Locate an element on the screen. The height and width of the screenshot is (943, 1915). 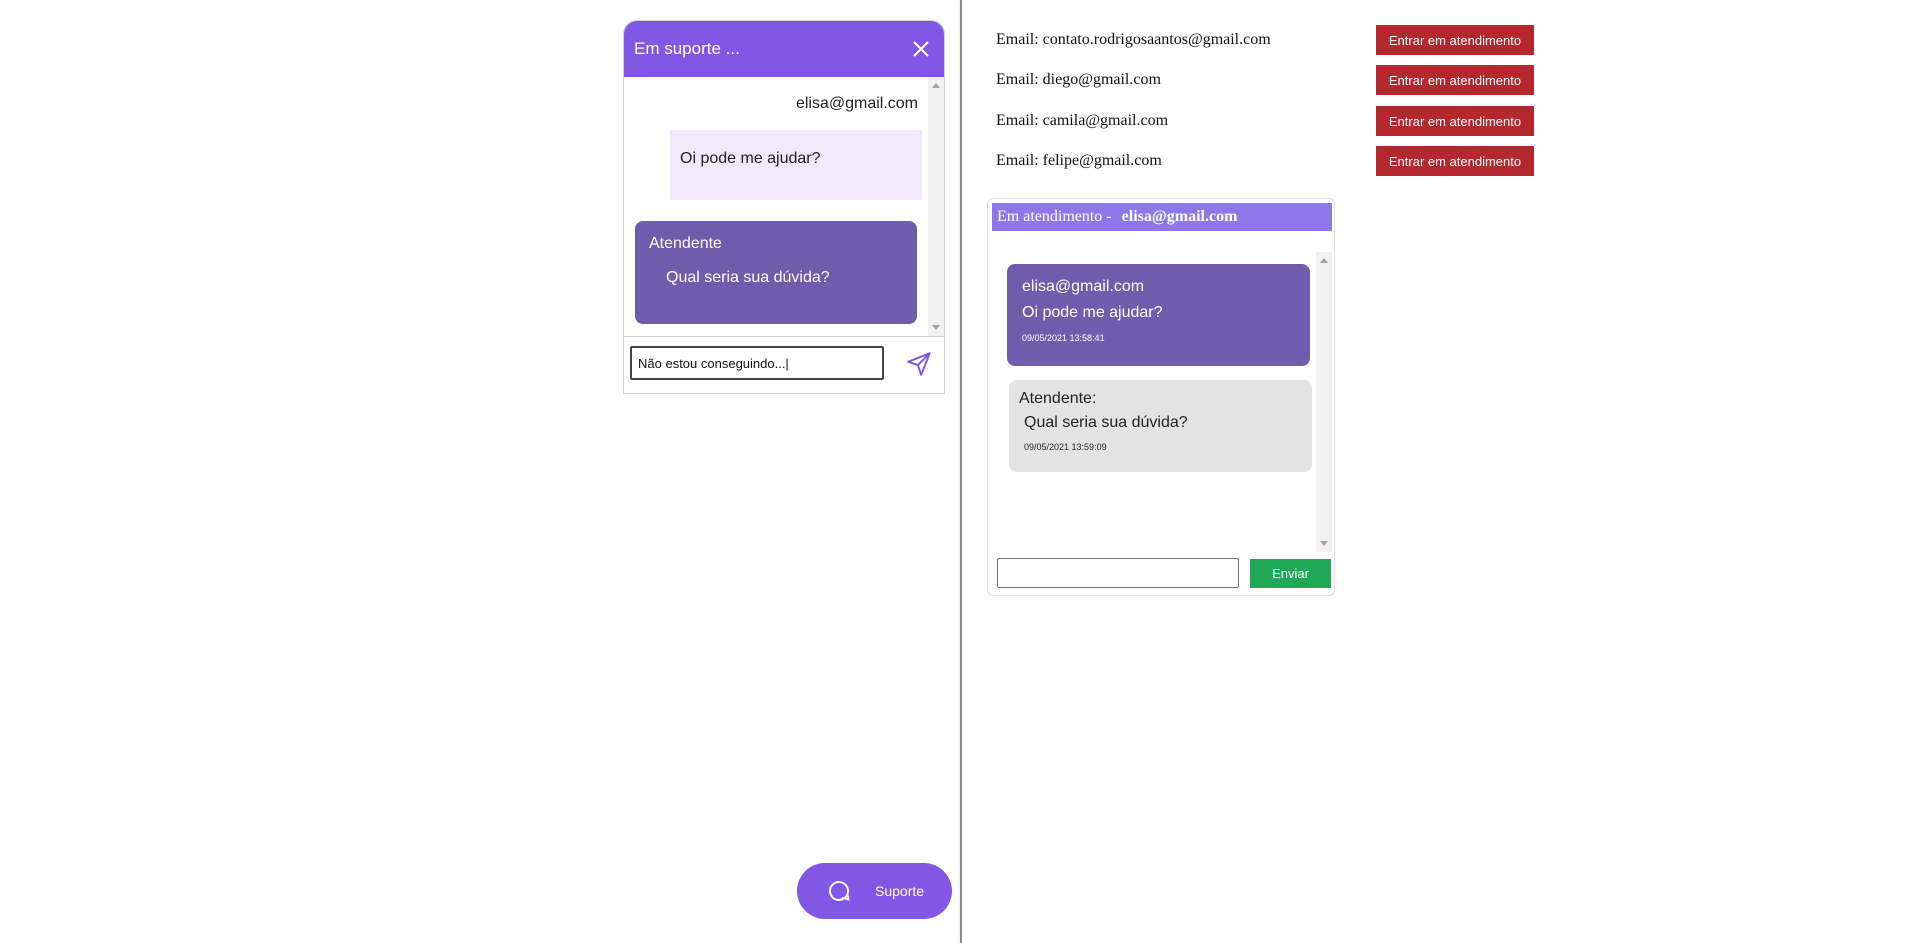
chat-message-input is located at coordinates (757, 363).